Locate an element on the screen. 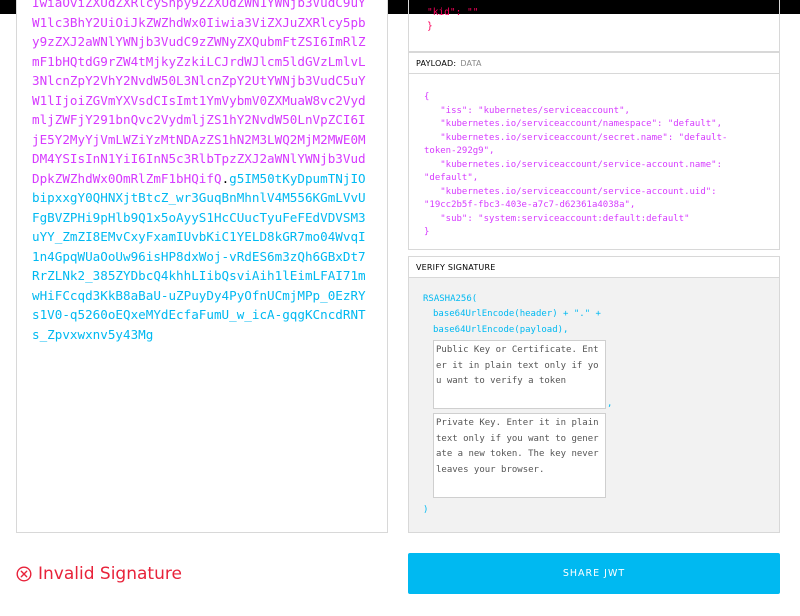  share-jwt-button: SHARE JWT is located at coordinates (594, 573).